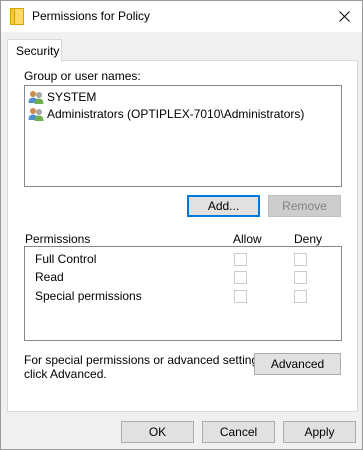 The image size is (363, 450). I want to click on table-row: Special permissions, so click(183, 296).